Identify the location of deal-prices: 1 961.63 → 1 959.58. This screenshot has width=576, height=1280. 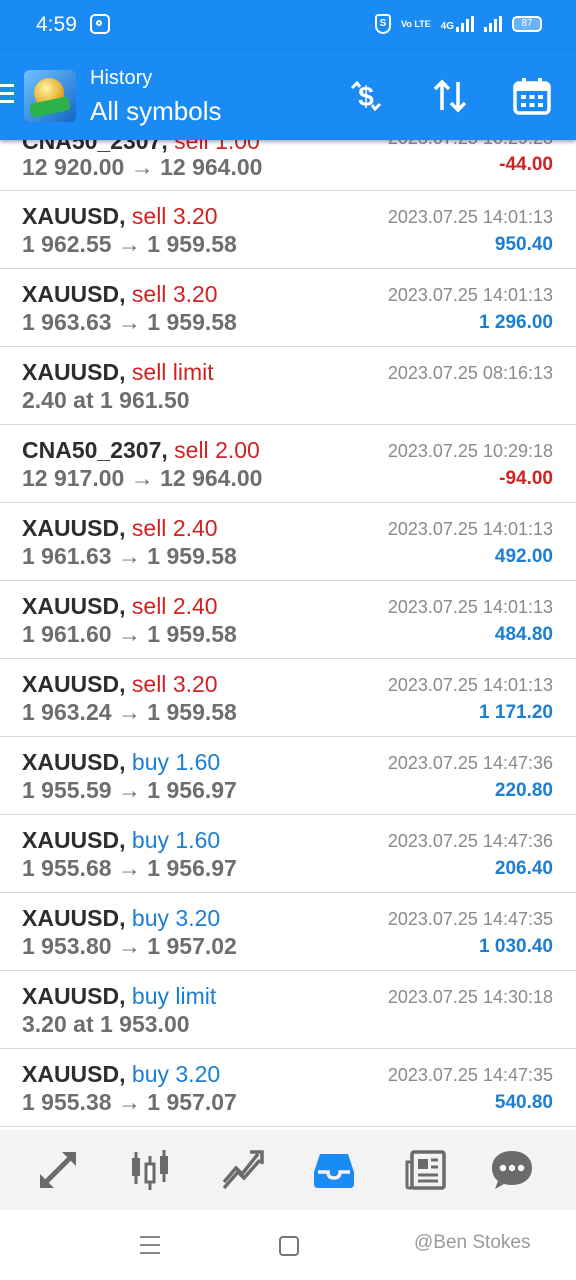
(129, 556).